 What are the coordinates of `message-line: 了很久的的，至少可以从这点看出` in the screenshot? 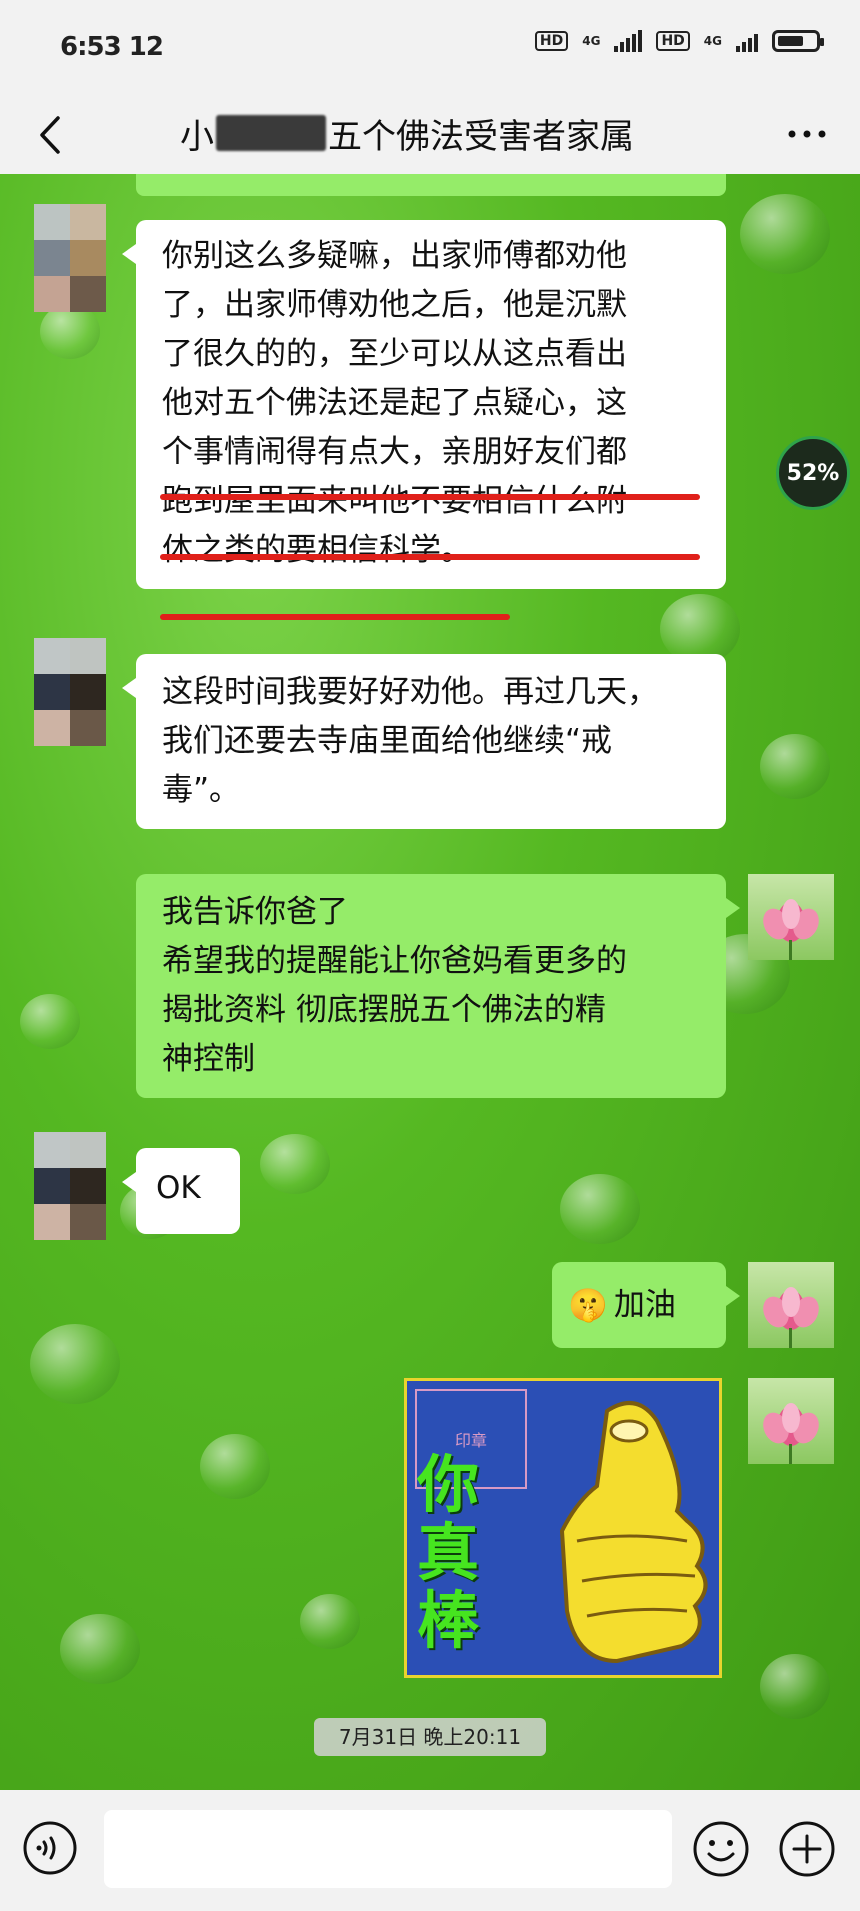 It's located at (394, 354).